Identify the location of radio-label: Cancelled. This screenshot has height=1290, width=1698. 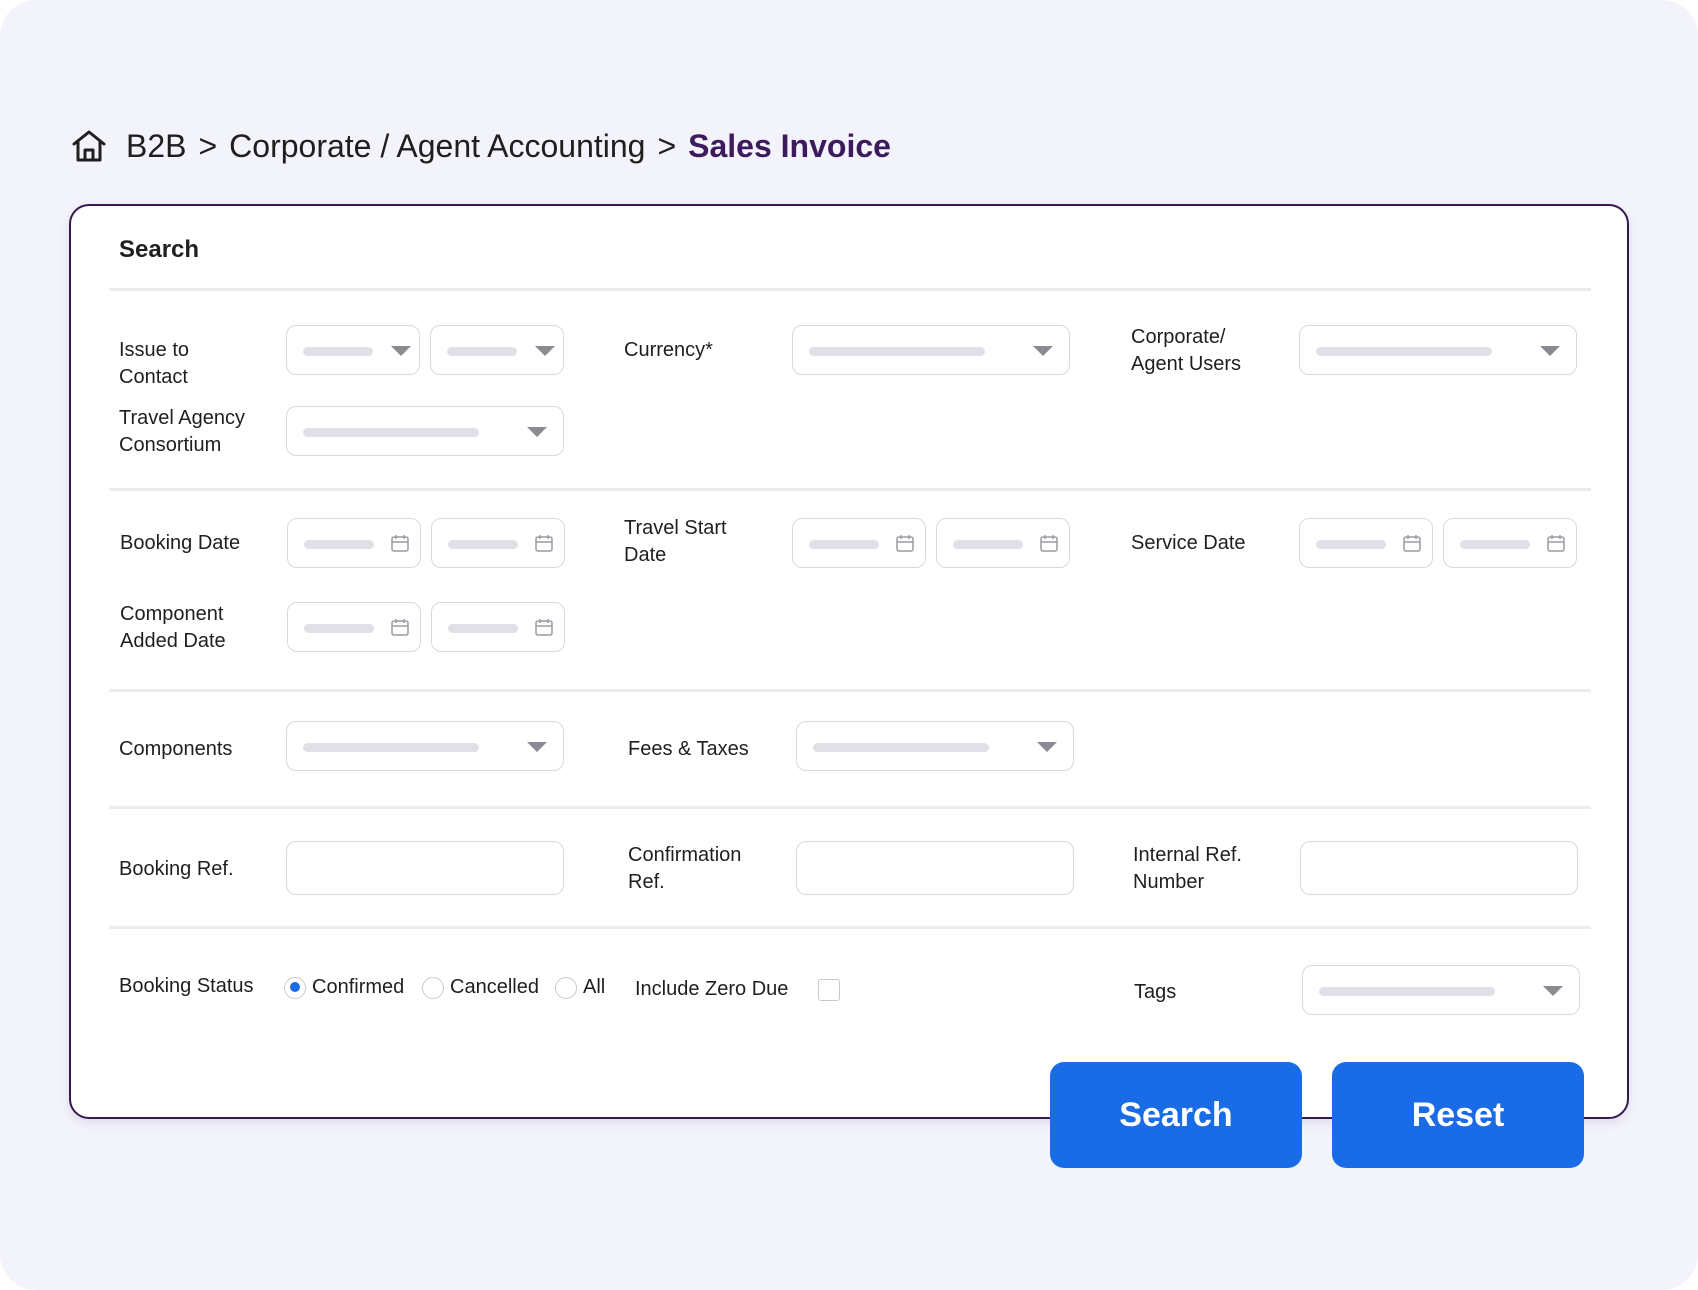
(494, 987).